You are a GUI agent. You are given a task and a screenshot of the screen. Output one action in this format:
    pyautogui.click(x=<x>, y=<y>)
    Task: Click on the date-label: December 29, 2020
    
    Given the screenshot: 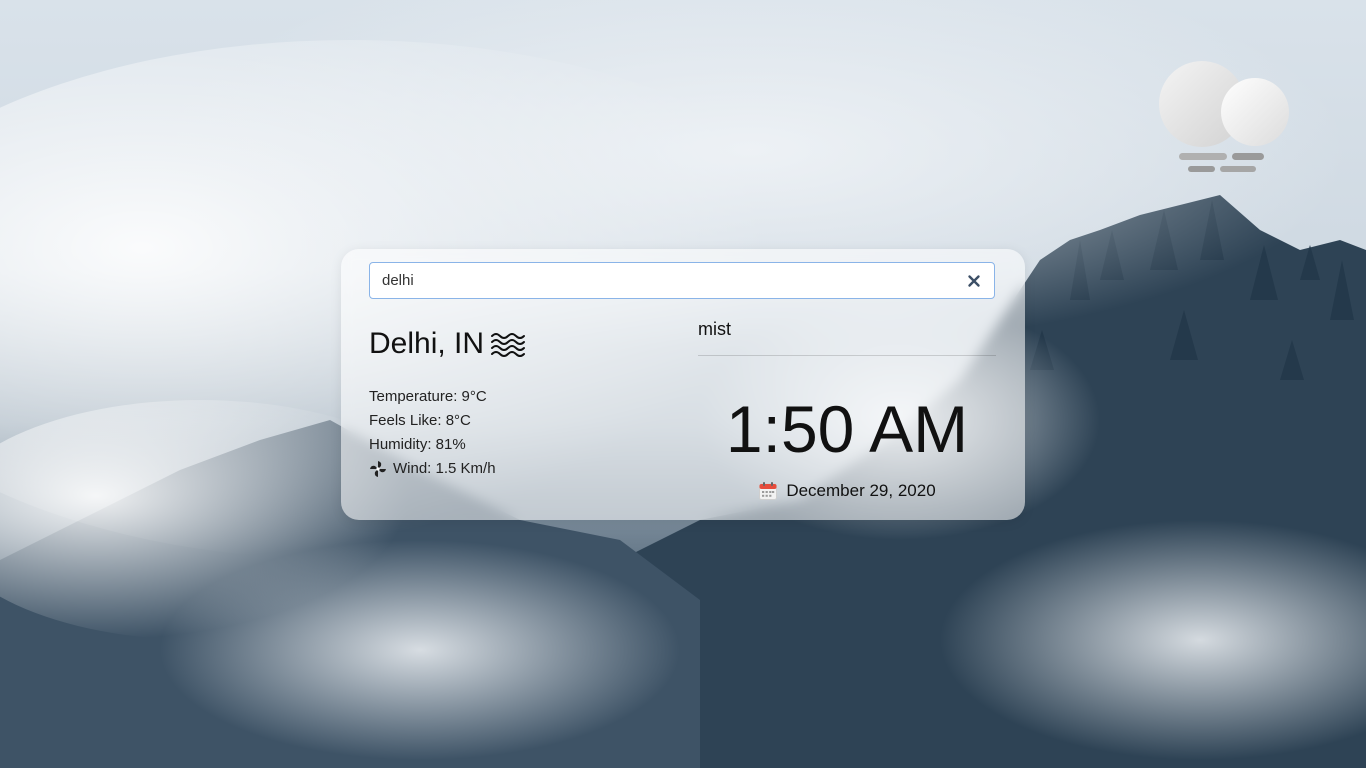 What is the action you would take?
    pyautogui.click(x=861, y=490)
    